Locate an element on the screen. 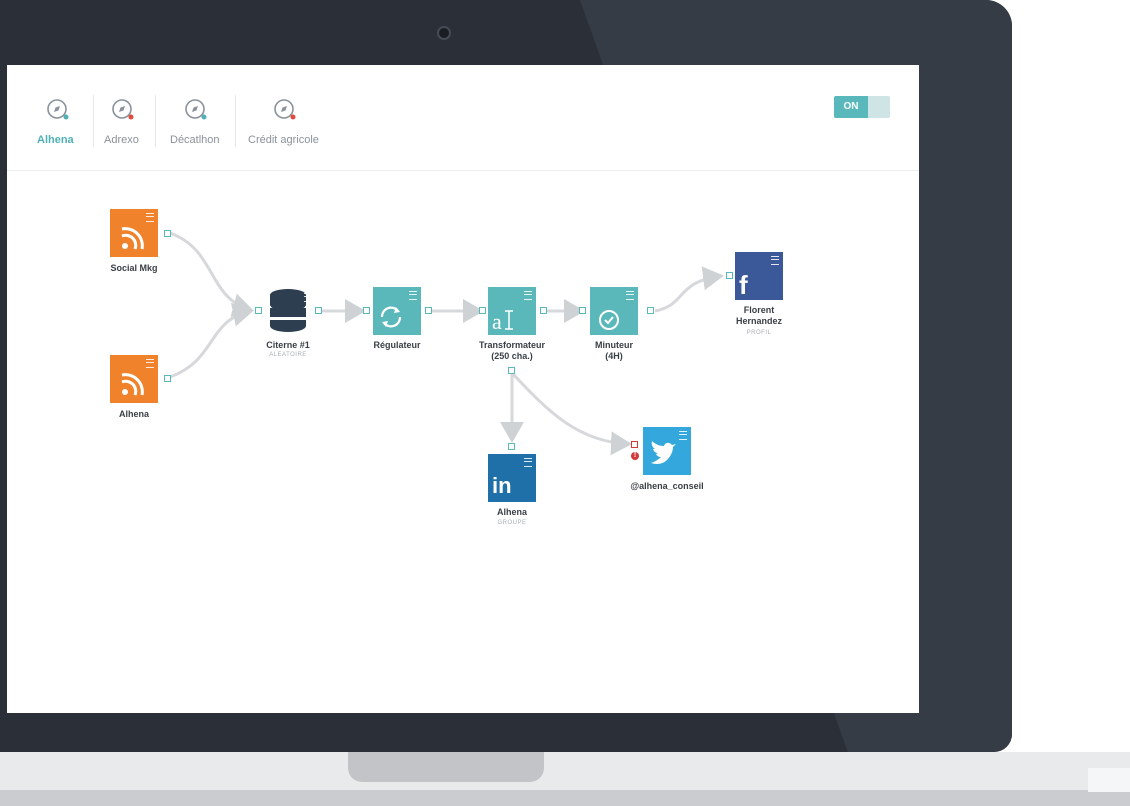 The width and height of the screenshot is (1130, 806). on-off-toggle: ON is located at coordinates (862, 107).